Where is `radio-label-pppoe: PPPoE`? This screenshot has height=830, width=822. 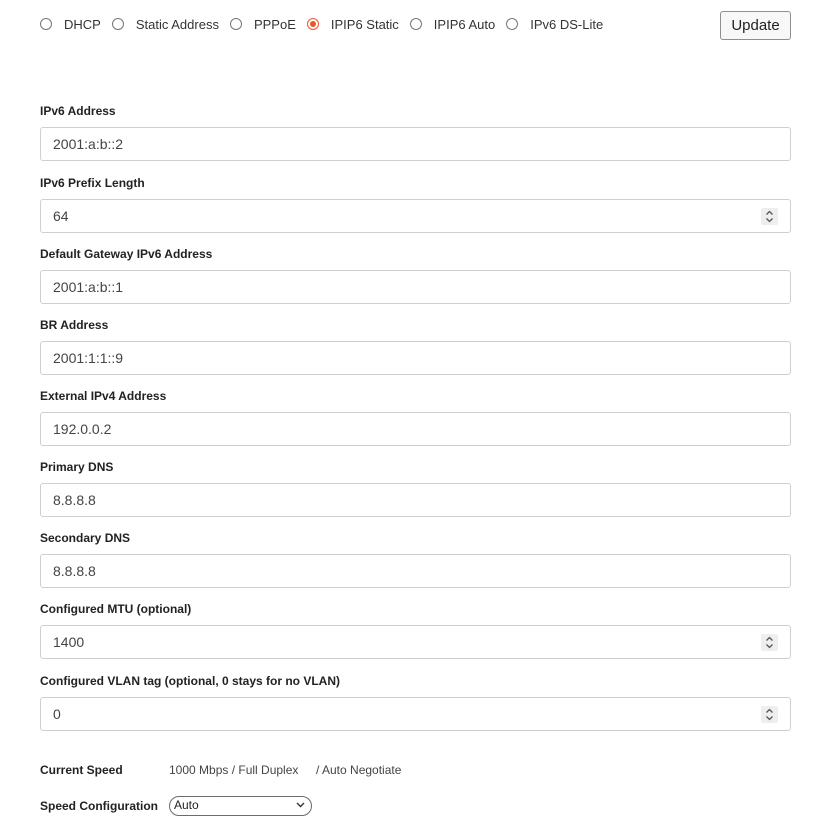 radio-label-pppoe: PPPoE is located at coordinates (275, 24).